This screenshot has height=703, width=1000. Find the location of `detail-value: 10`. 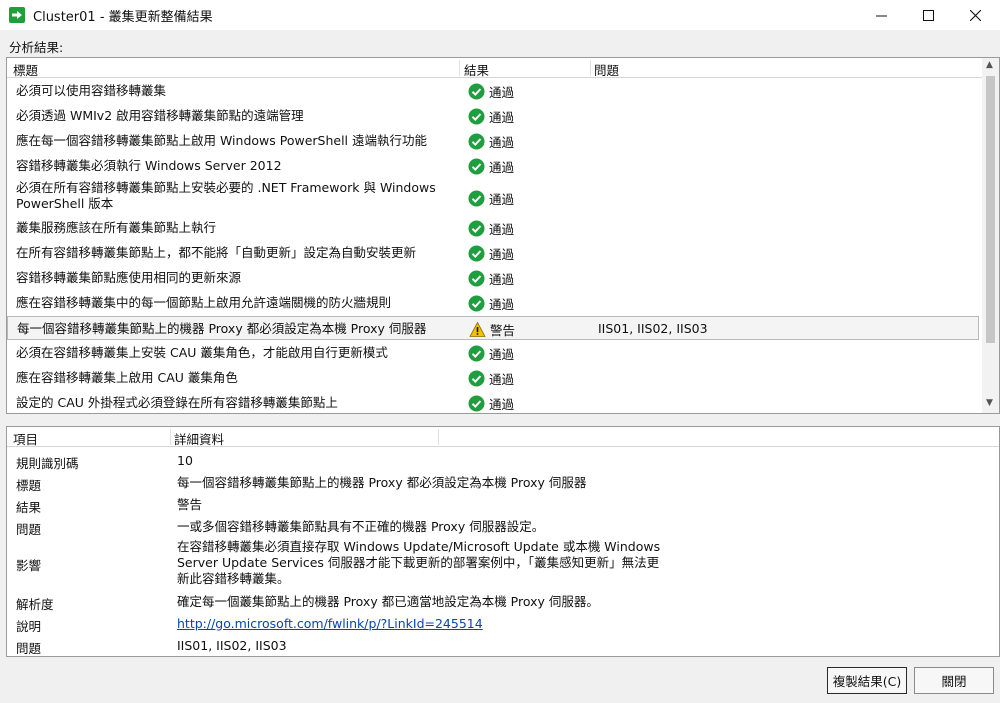

detail-value: 10 is located at coordinates (185, 460).